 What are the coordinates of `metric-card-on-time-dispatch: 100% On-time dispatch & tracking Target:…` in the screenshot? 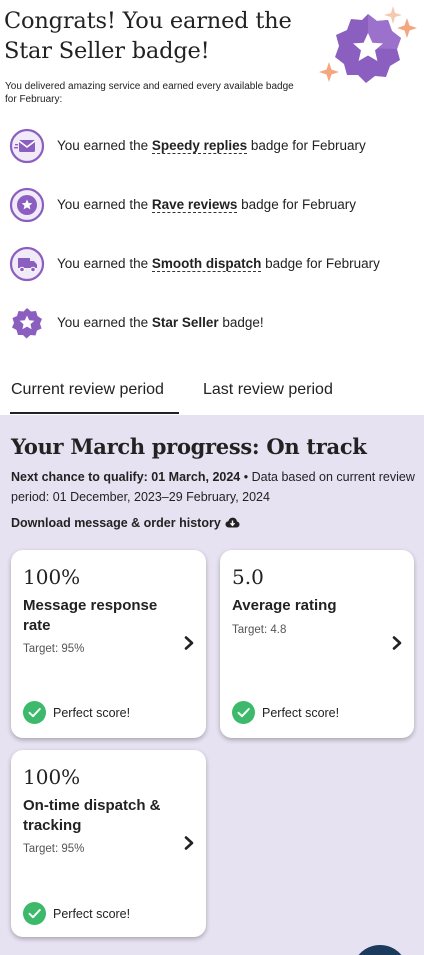 It's located at (108, 843).